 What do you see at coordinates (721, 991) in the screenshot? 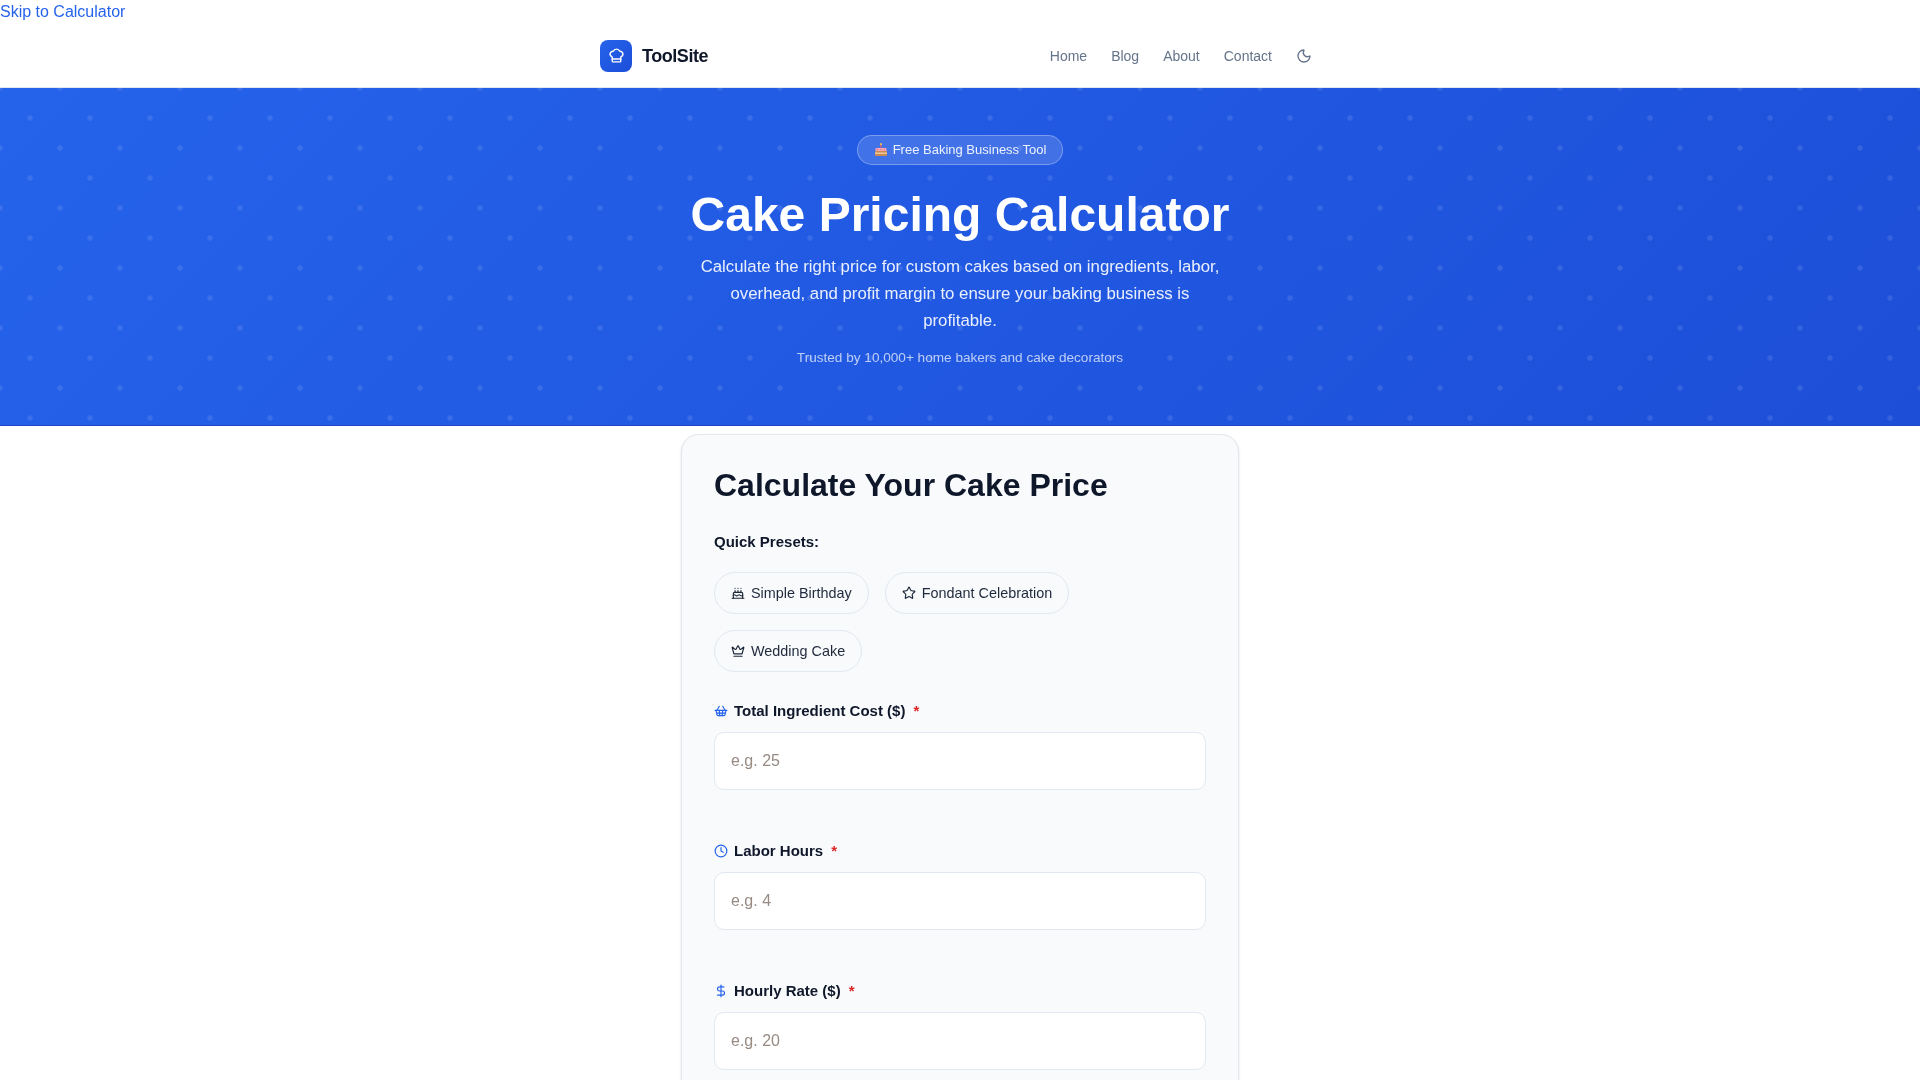
I see `dollar-sign-icon` at bounding box center [721, 991].